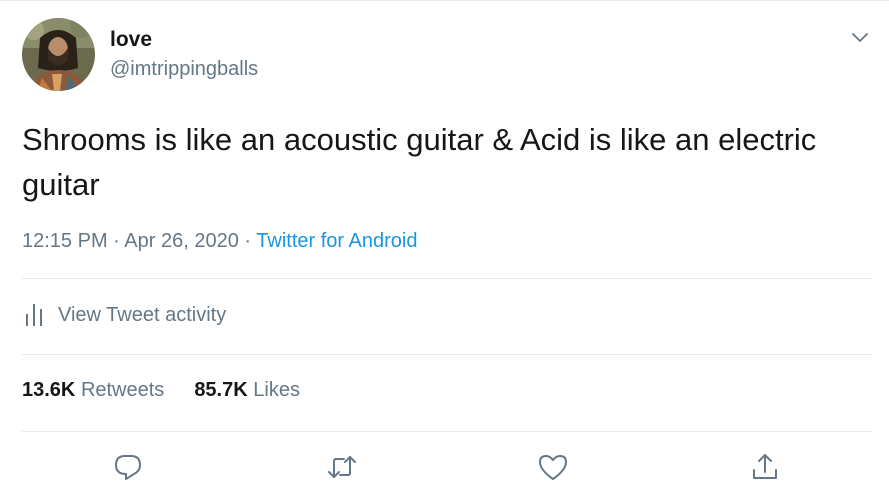 The image size is (889, 498). What do you see at coordinates (765, 467) in the screenshot?
I see `share-icon` at bounding box center [765, 467].